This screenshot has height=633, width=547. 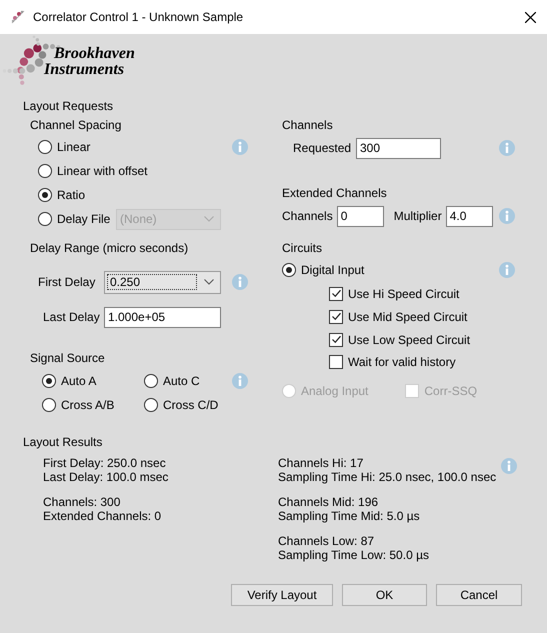 What do you see at coordinates (282, 595) in the screenshot?
I see `dialog-button: Verify Layout` at bounding box center [282, 595].